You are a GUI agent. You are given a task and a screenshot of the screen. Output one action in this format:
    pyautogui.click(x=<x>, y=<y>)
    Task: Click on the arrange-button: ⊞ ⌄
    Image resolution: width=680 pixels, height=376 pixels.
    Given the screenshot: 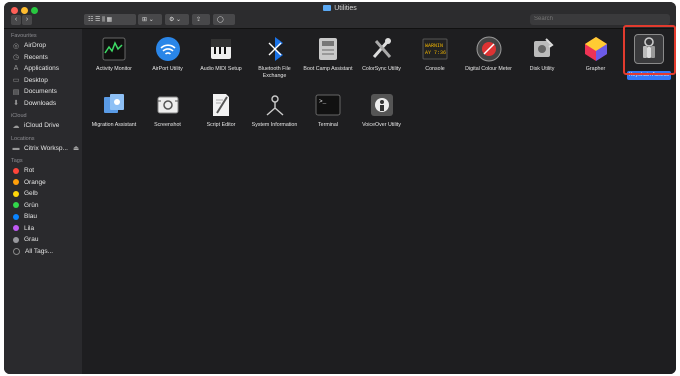 What is the action you would take?
    pyautogui.click(x=150, y=19)
    